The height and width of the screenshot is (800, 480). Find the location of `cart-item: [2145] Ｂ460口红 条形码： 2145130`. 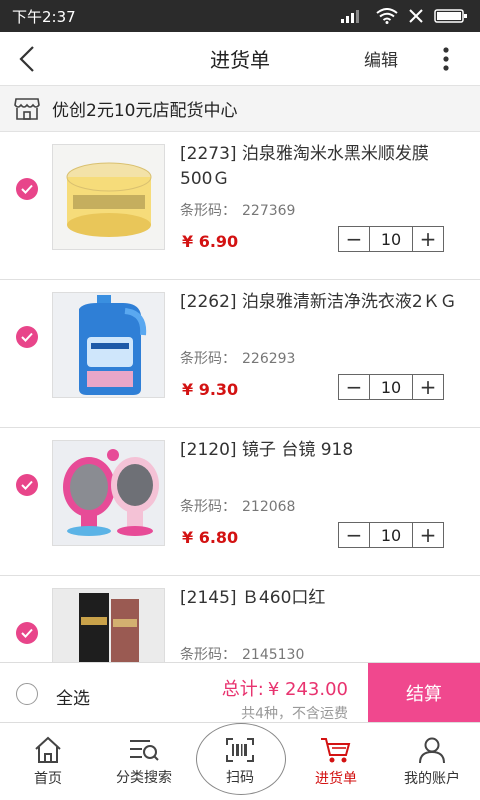

cart-item: [2145] Ｂ460口红 条形码： 2145130 is located at coordinates (240, 619).